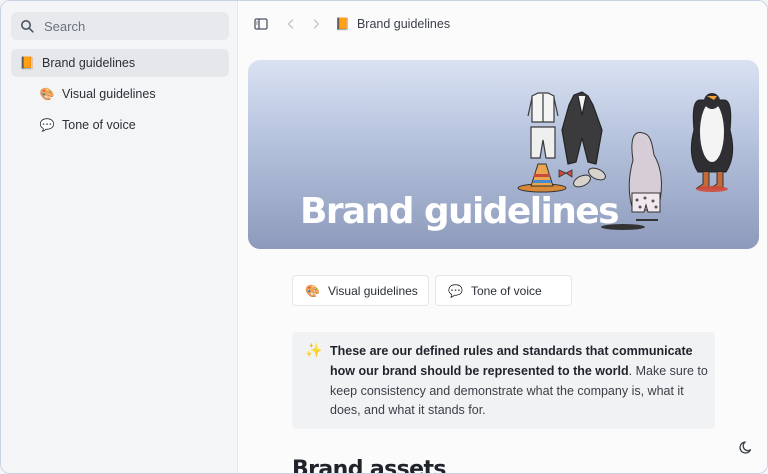  Describe the element at coordinates (314, 350) in the screenshot. I see `sparkles-icon: ✨` at that location.